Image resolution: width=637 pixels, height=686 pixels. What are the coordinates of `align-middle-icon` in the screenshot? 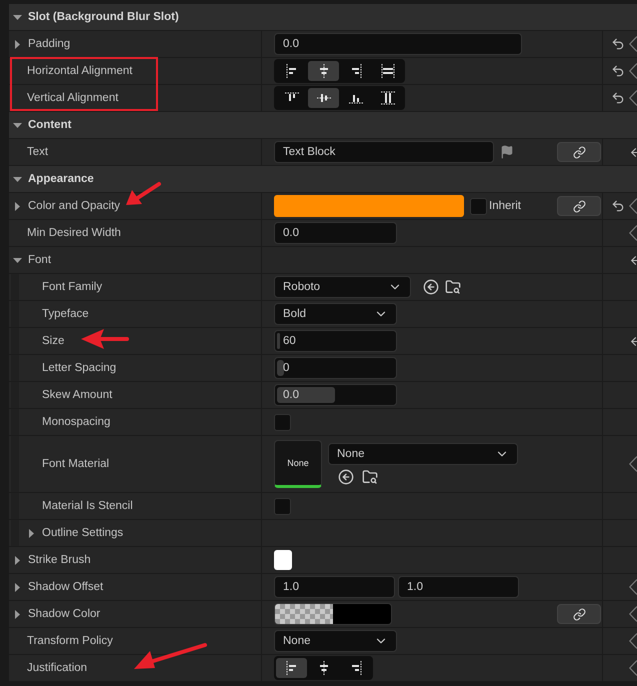 It's located at (323, 98).